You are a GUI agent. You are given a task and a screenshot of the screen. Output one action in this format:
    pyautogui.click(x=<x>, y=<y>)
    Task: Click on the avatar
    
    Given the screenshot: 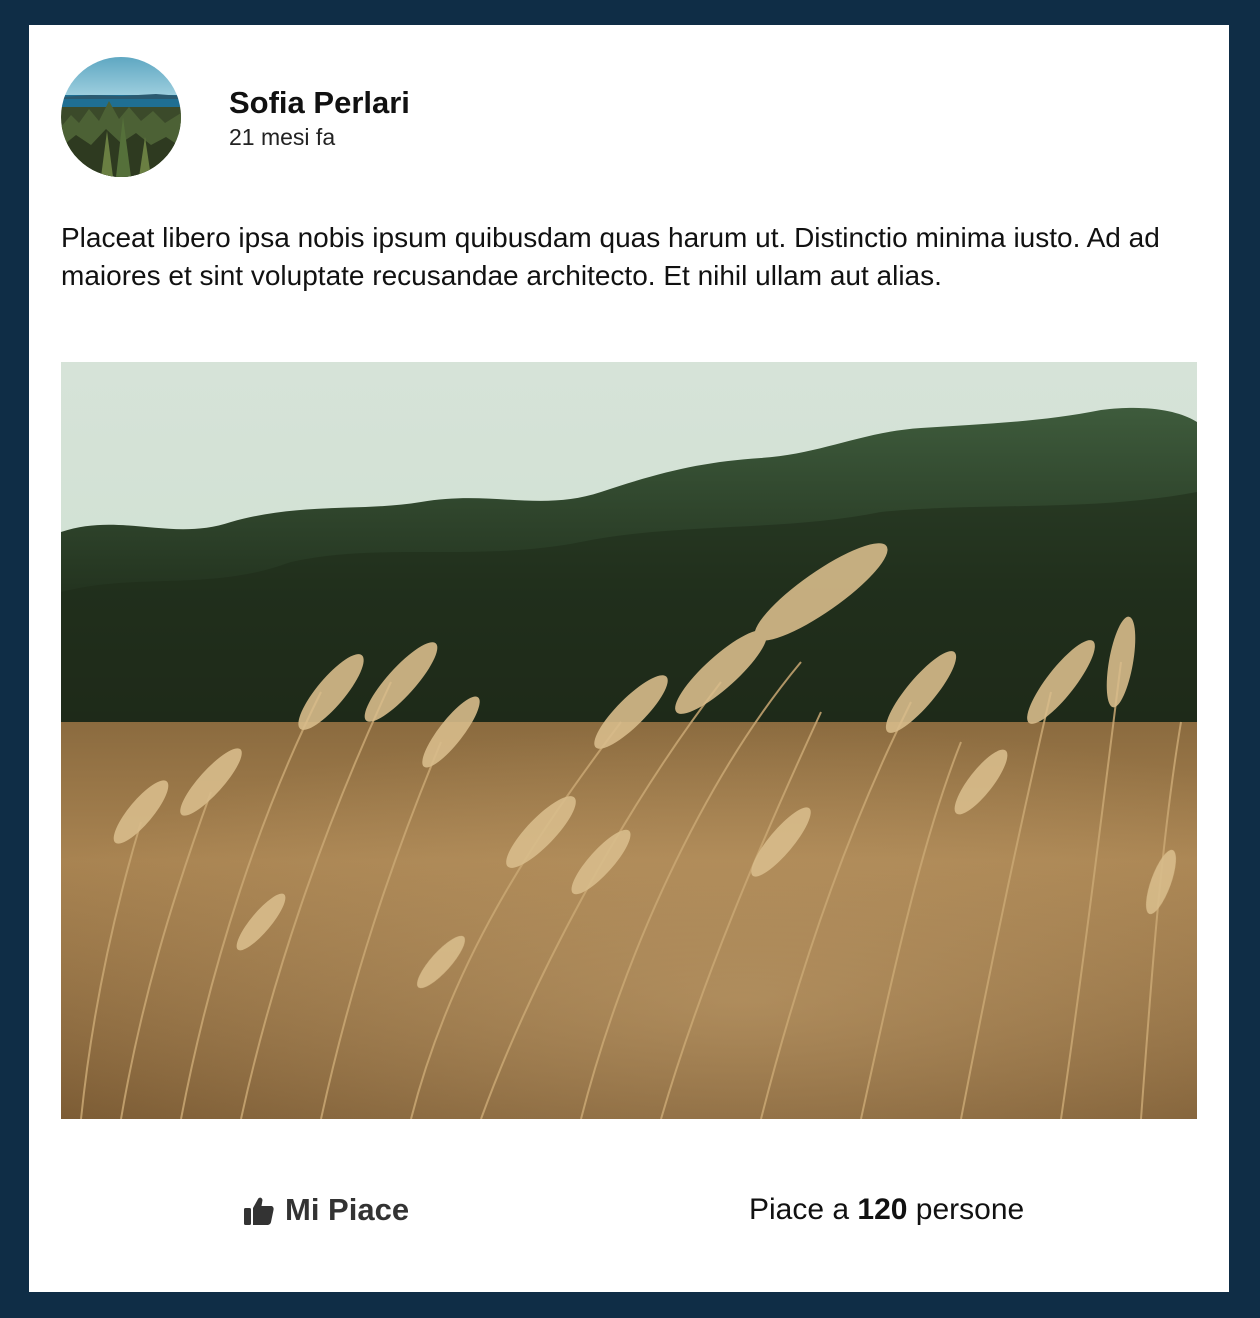 What is the action you would take?
    pyautogui.click(x=121, y=117)
    